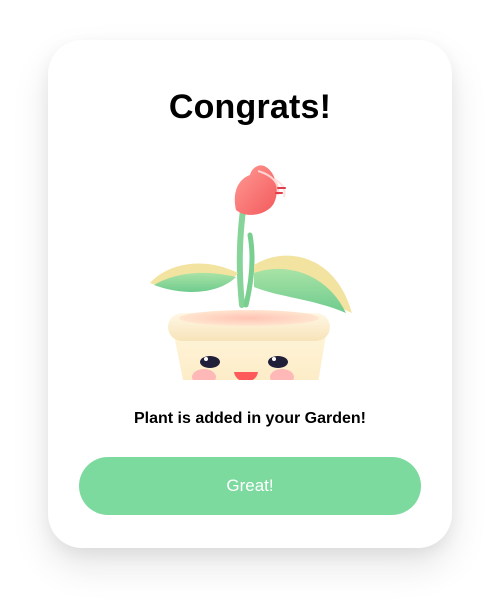  I want to click on confirmation-message: Plant is added in your Garden!, so click(250, 418).